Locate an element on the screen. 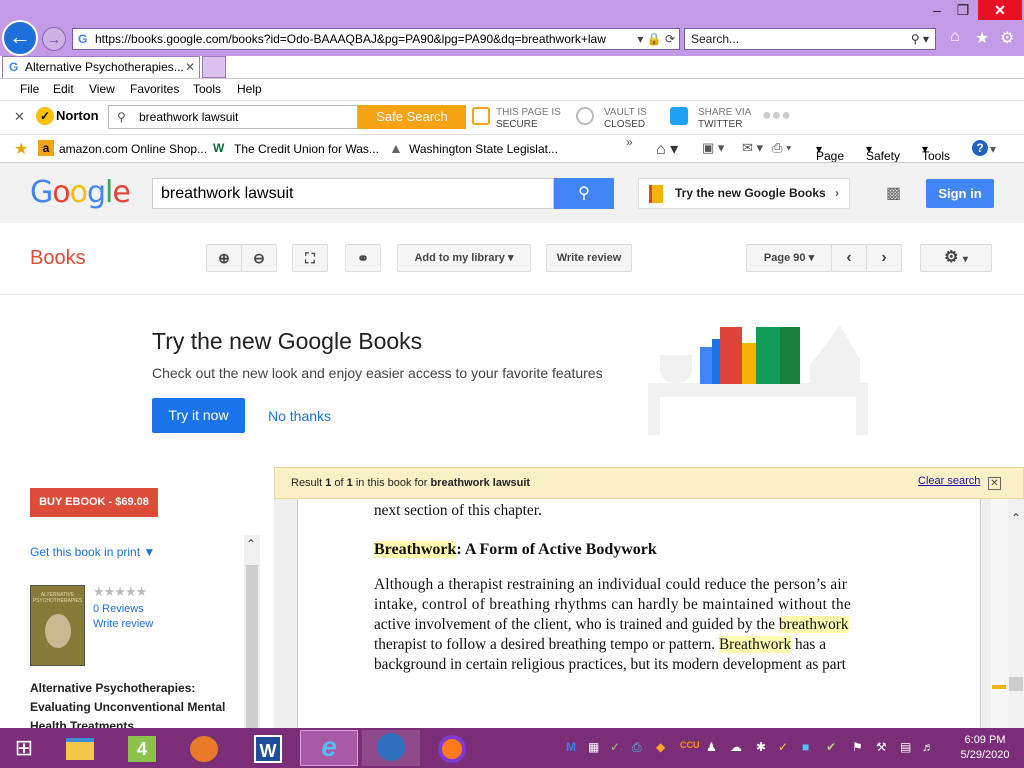  rss-feeds-icon: ▣ ▾ is located at coordinates (713, 148).